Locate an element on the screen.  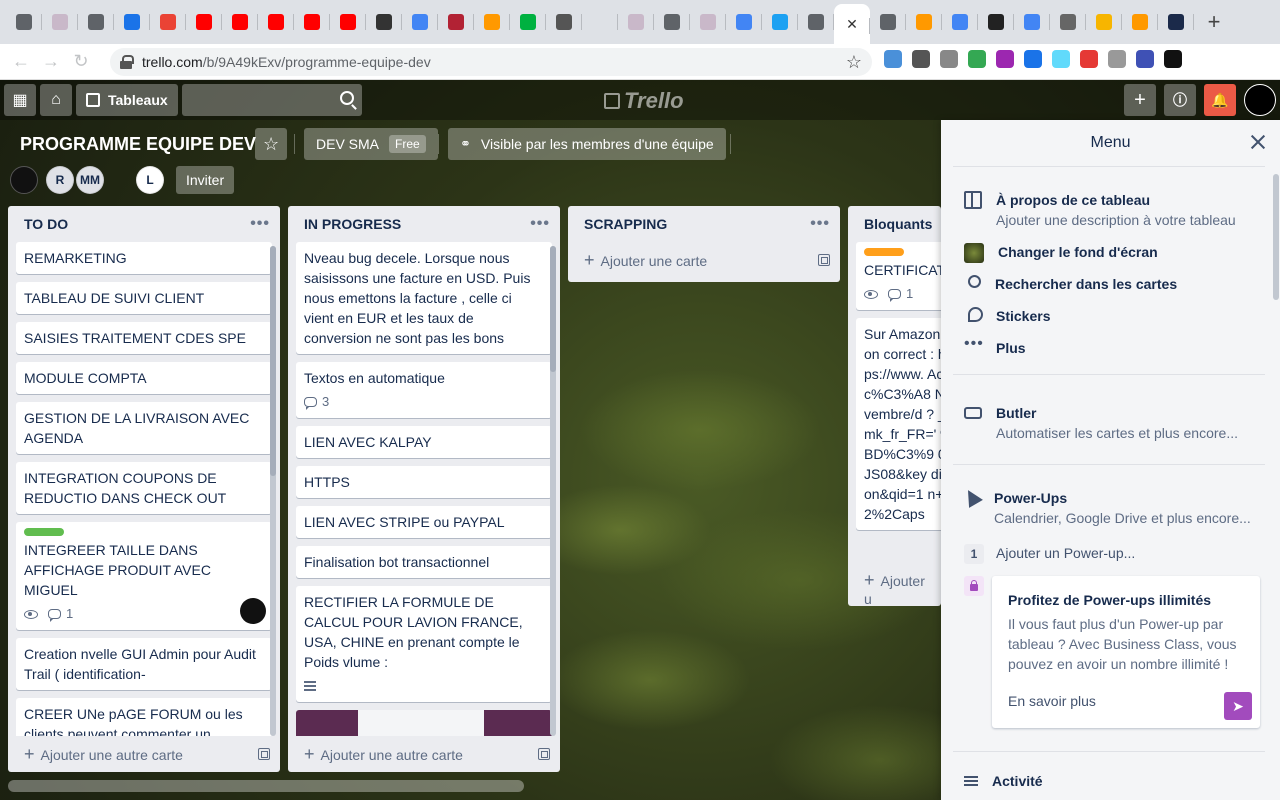
card: HTTPS is located at coordinates (424, 482).